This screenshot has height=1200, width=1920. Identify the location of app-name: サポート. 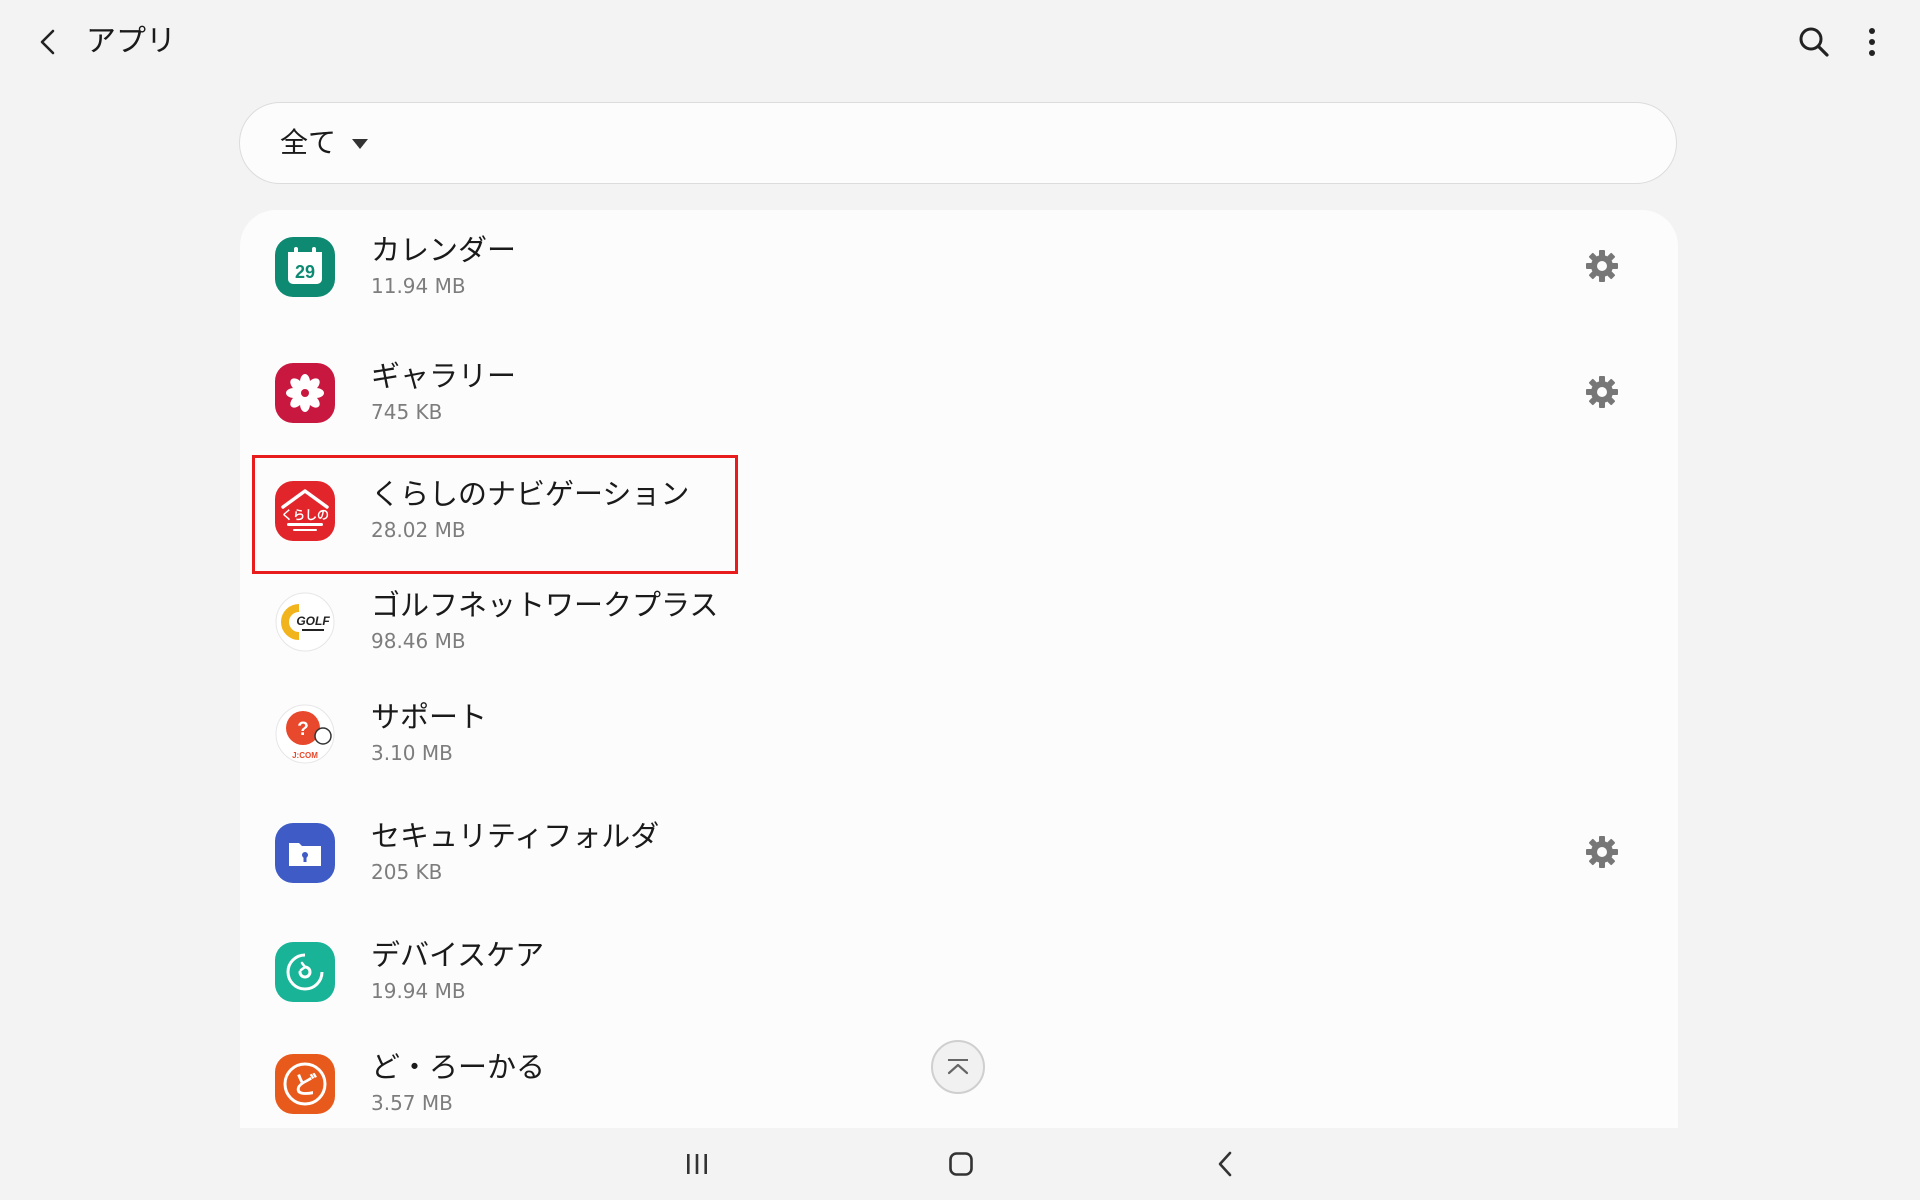
(429, 717).